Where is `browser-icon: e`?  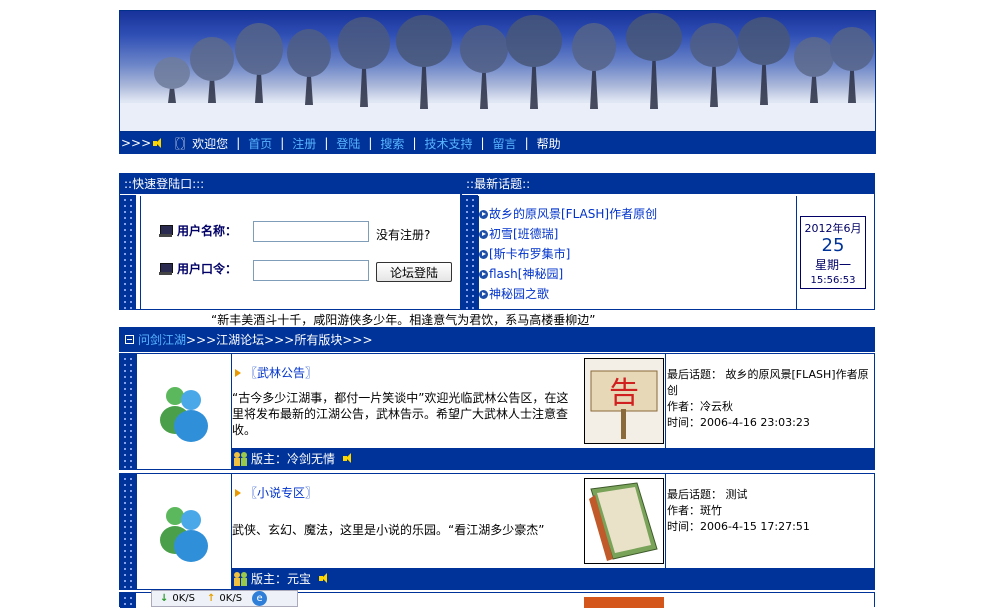 browser-icon: e is located at coordinates (260, 598).